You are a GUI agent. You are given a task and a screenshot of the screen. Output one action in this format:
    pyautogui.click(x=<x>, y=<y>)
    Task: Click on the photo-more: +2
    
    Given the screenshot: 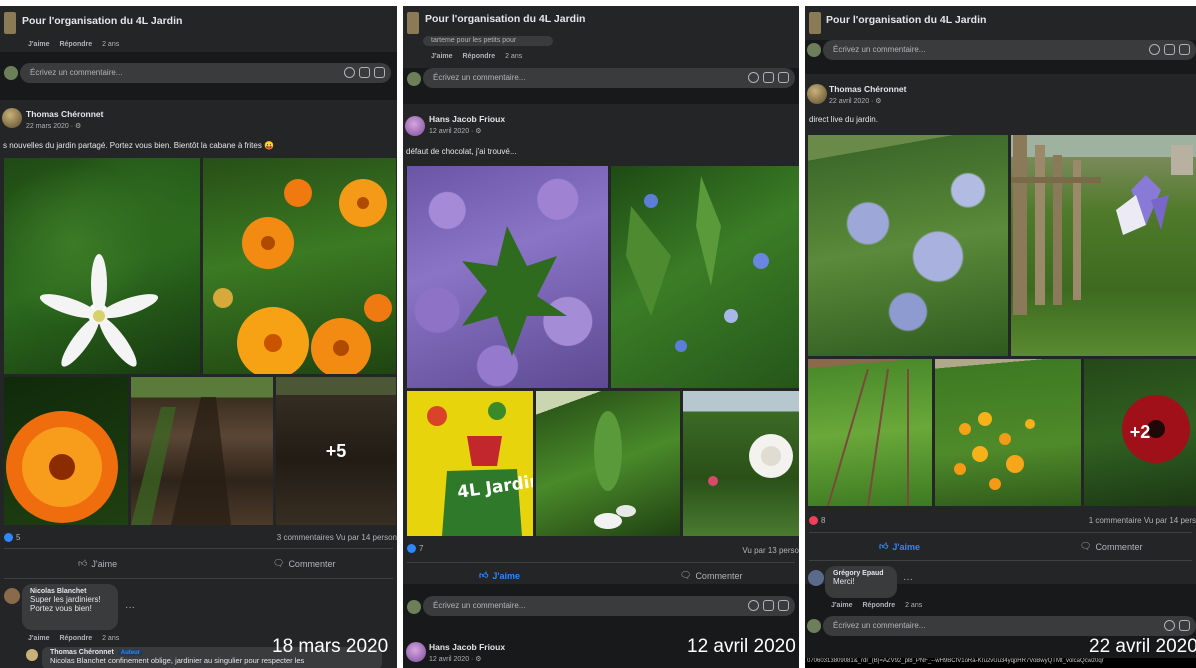 What is the action you would take?
    pyautogui.click(x=1140, y=432)
    